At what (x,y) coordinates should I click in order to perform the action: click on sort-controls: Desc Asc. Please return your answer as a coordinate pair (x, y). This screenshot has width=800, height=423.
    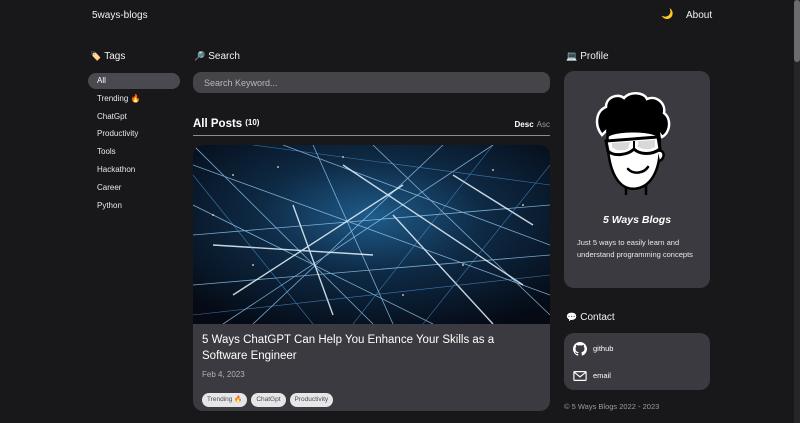
    Looking at the image, I should click on (532, 124).